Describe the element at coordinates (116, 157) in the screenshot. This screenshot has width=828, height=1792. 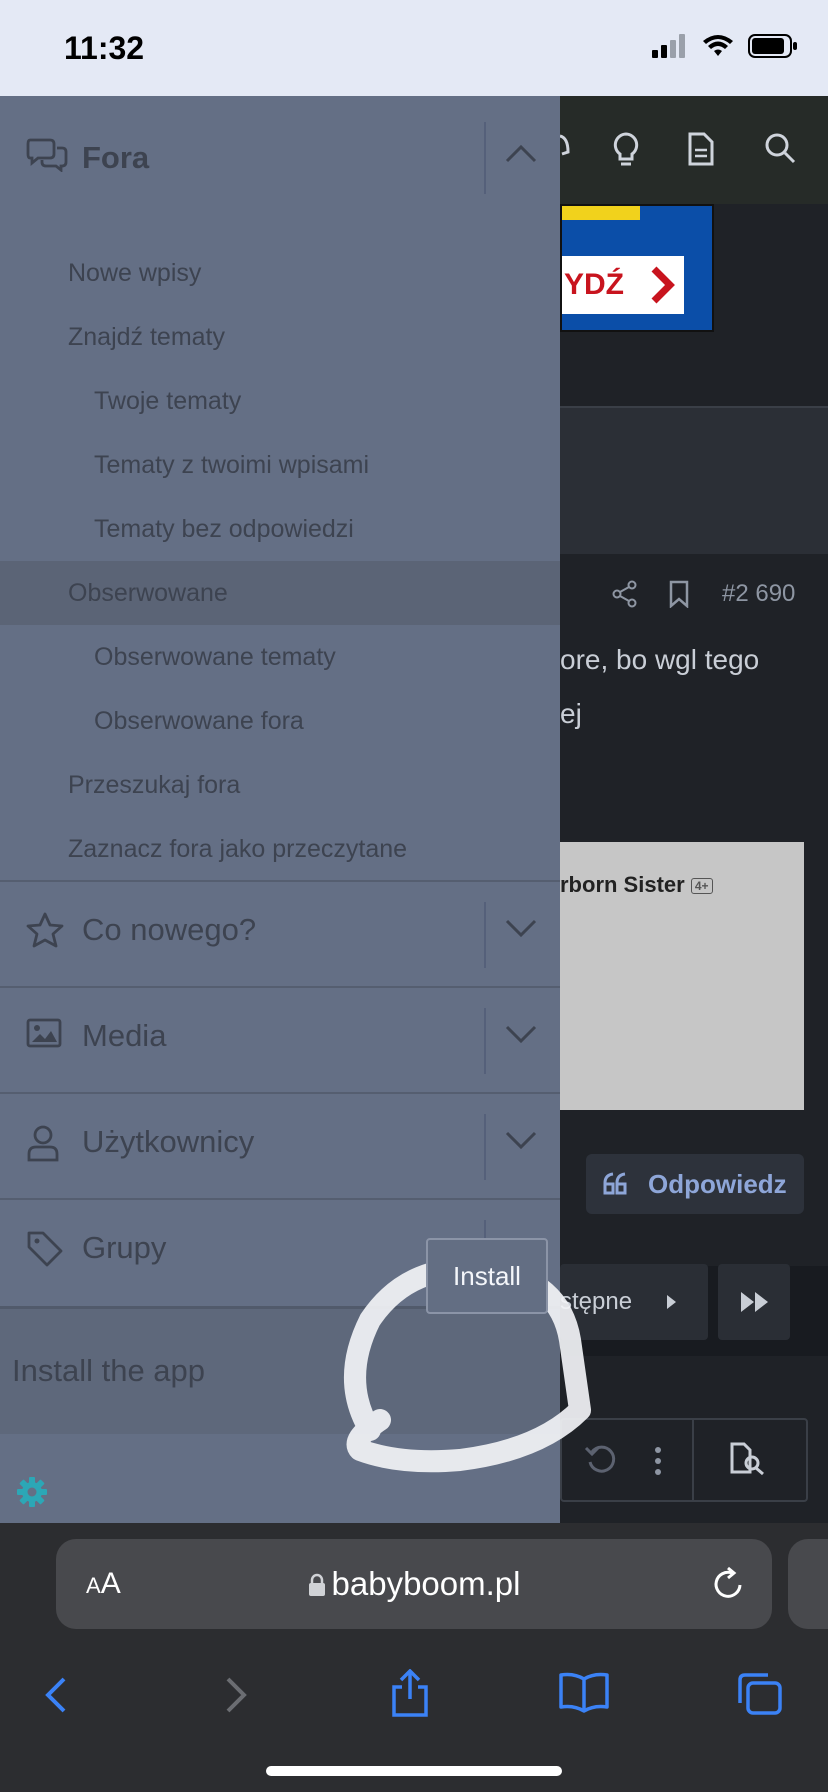
I see `section-fora-label: Fora` at that location.